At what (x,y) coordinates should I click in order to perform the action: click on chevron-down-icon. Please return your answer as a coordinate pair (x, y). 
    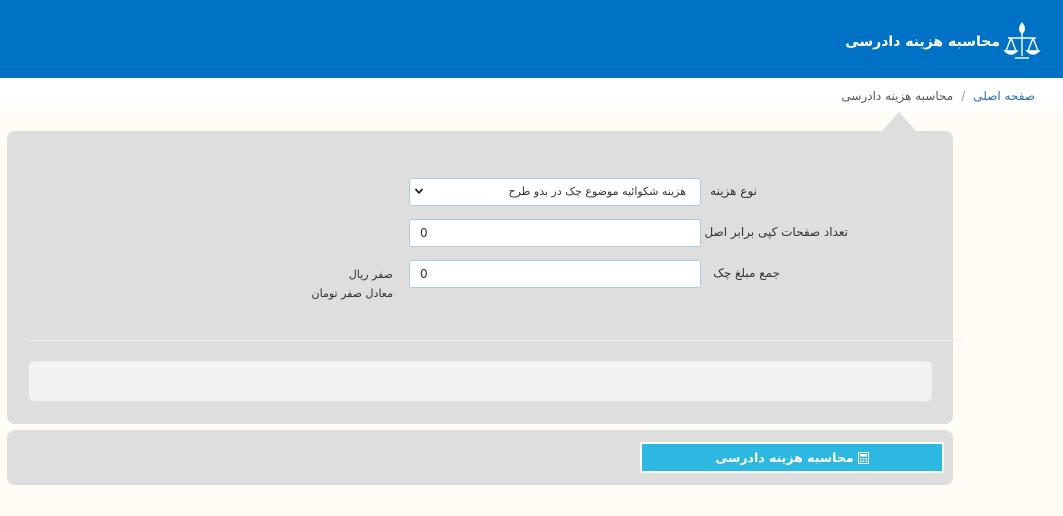
    Looking at the image, I should click on (419, 191).